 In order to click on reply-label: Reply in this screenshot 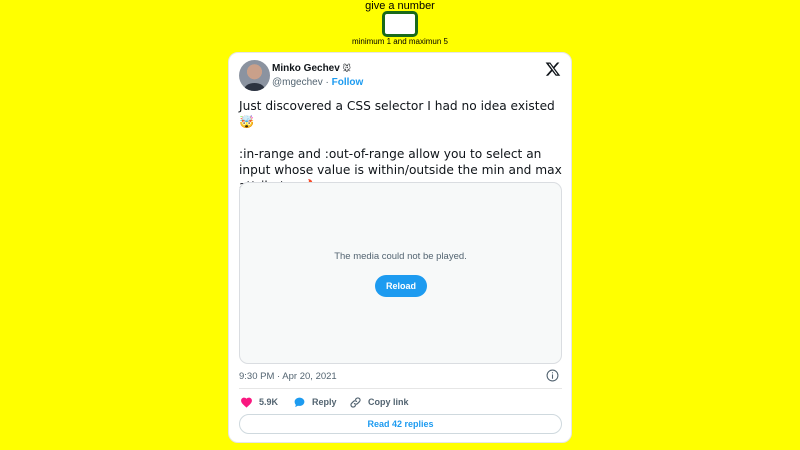, I will do `click(324, 402)`.